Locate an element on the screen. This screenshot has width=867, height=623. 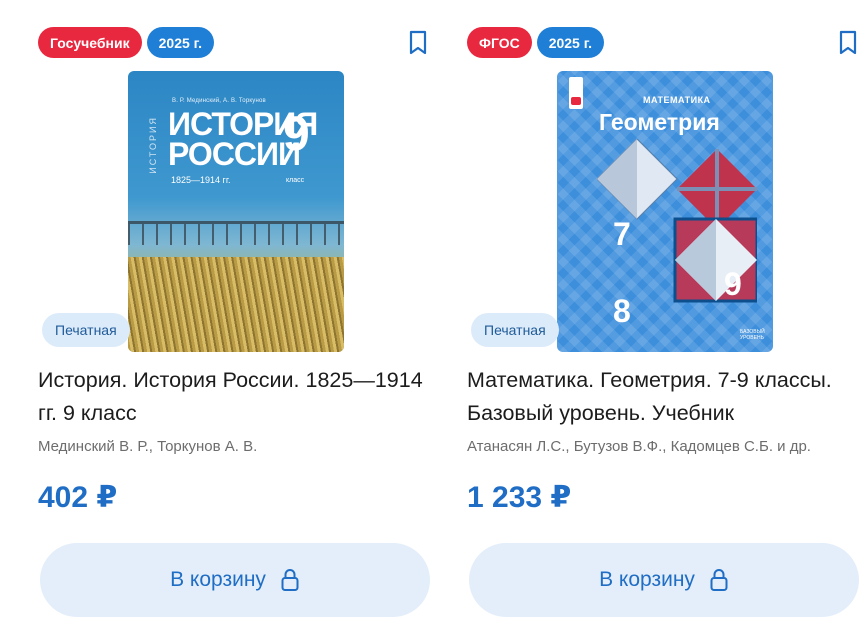
badge-group: Госучебник 2025 г. is located at coordinates (126, 42).